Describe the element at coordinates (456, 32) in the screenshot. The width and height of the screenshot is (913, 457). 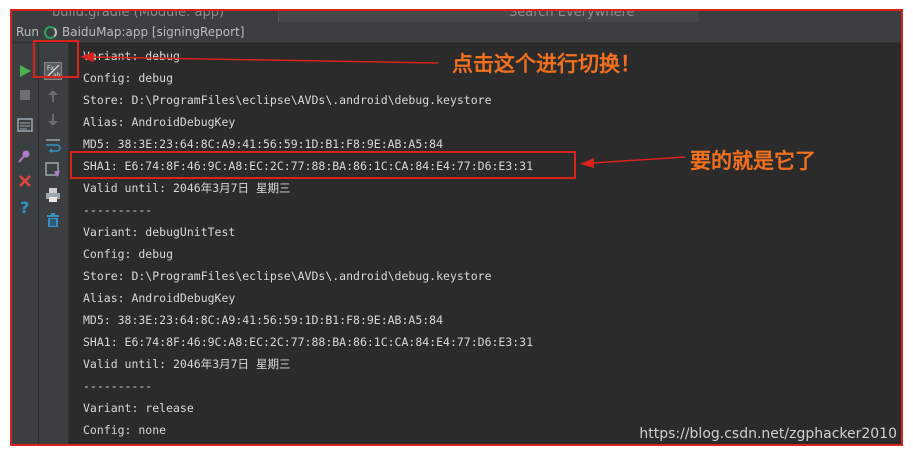
I see `run-toolbar-title: Run BaiduMap:app [signingReport]` at that location.